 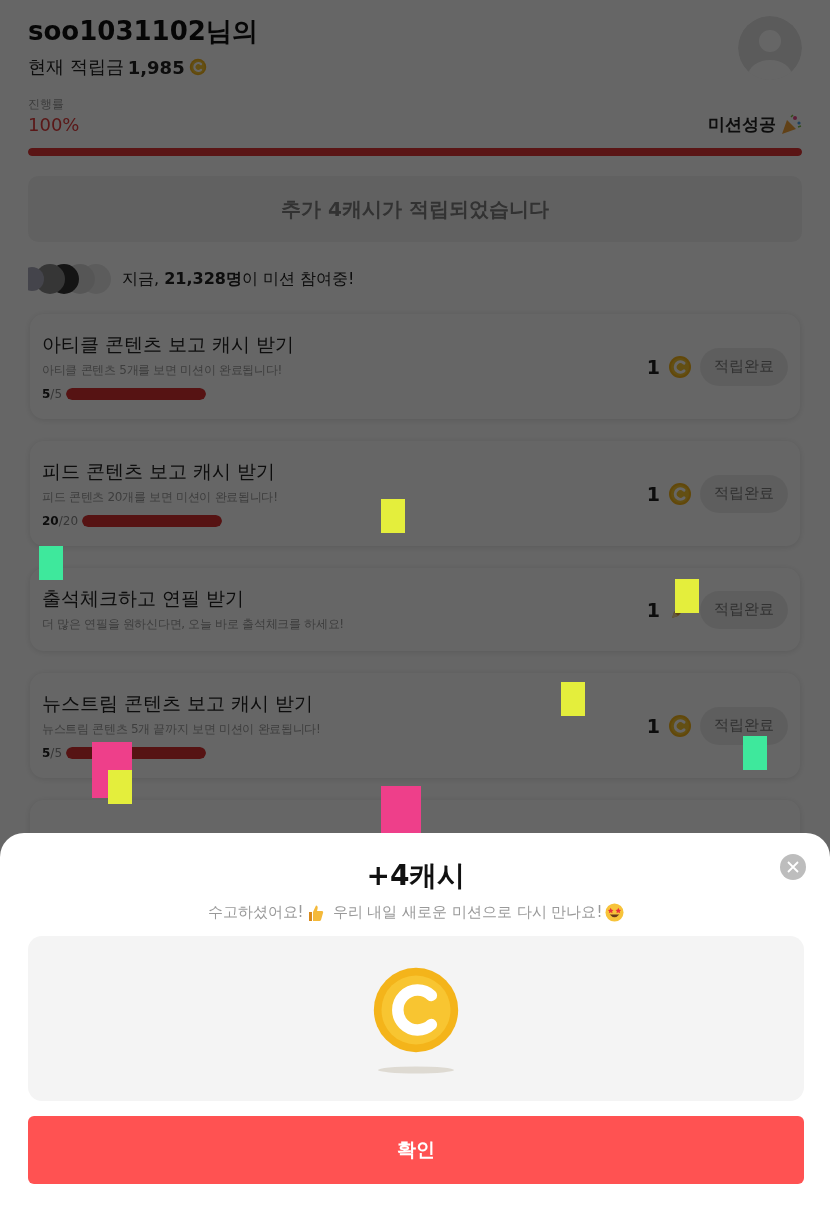 I want to click on popup-message: 우리 내일 새로운 미션으로 다시 만나요!, so click(x=467, y=912).